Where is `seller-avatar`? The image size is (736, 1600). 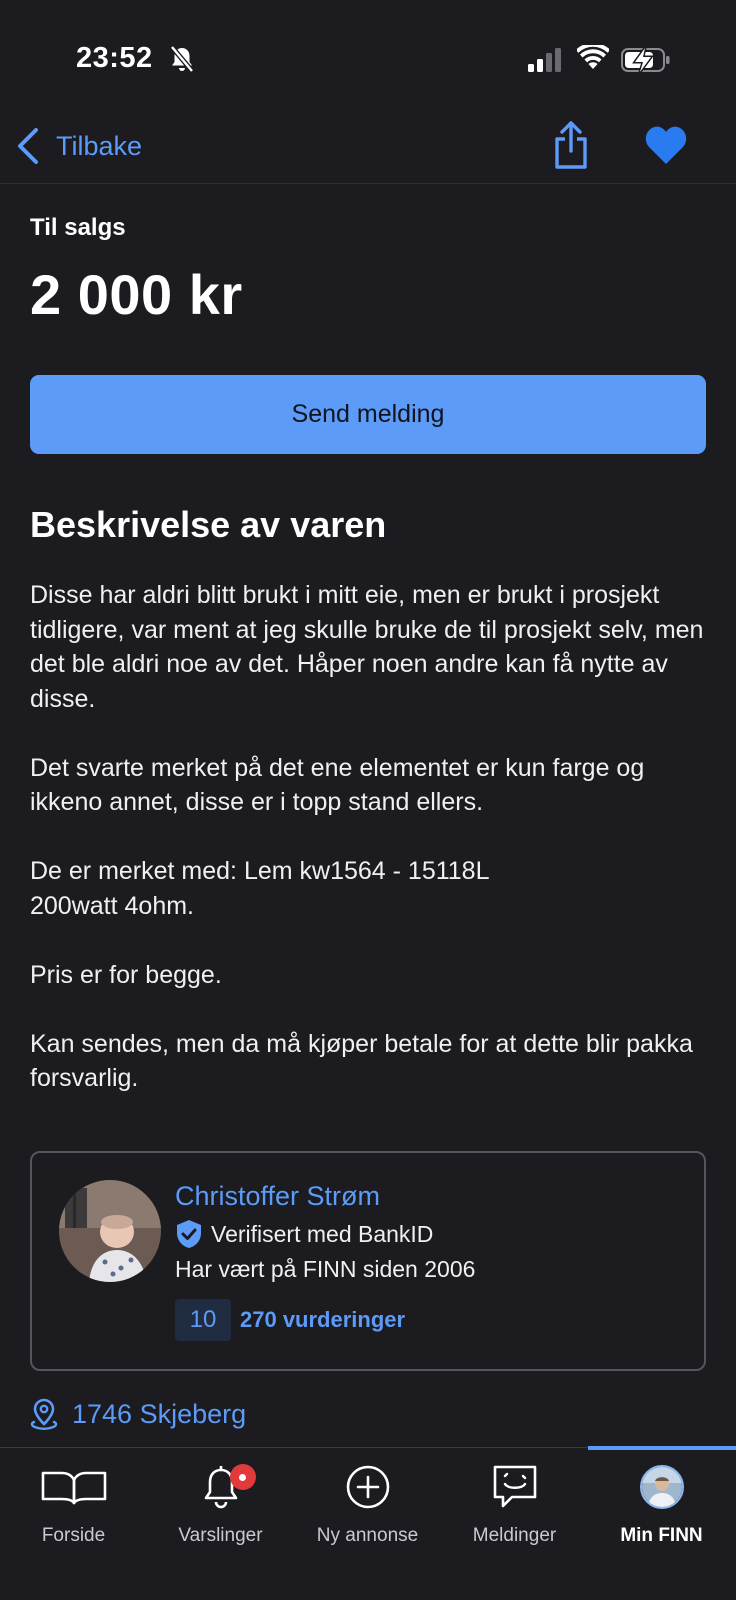 seller-avatar is located at coordinates (110, 1231).